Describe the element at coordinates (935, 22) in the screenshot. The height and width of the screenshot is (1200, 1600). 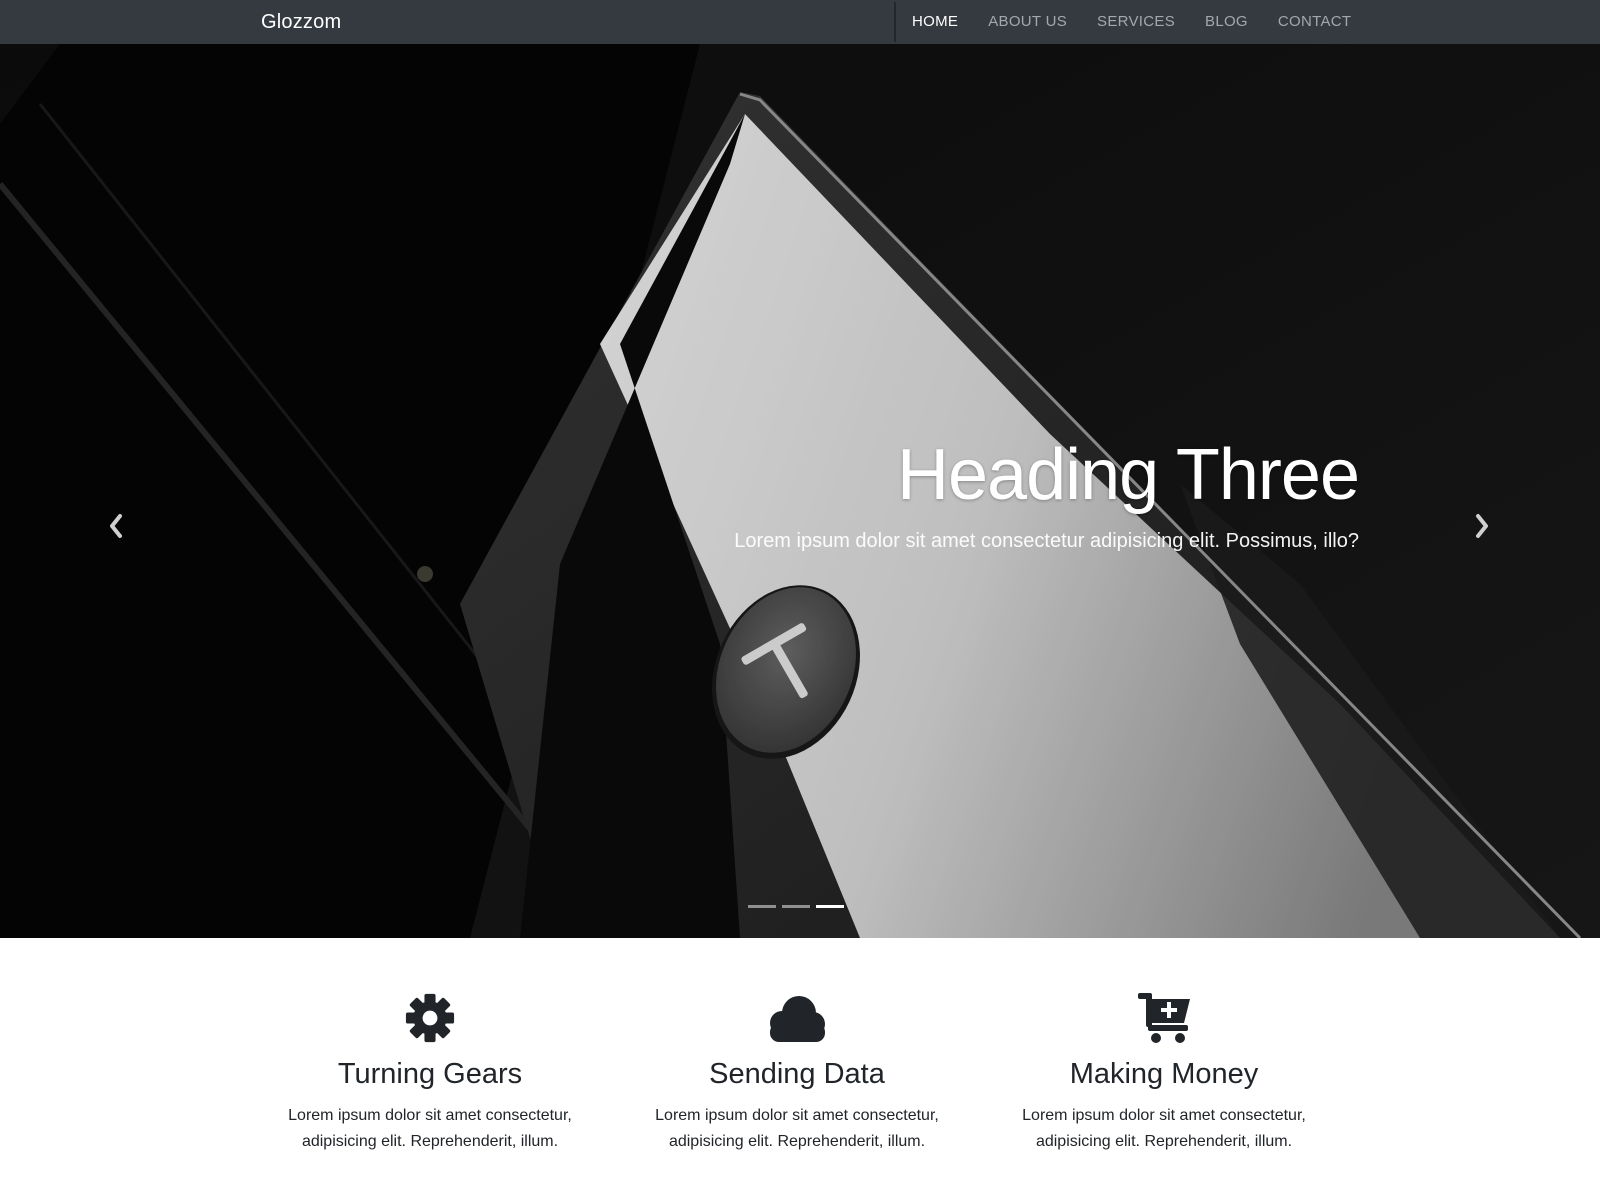
I see `nav-link-home: HOME` at that location.